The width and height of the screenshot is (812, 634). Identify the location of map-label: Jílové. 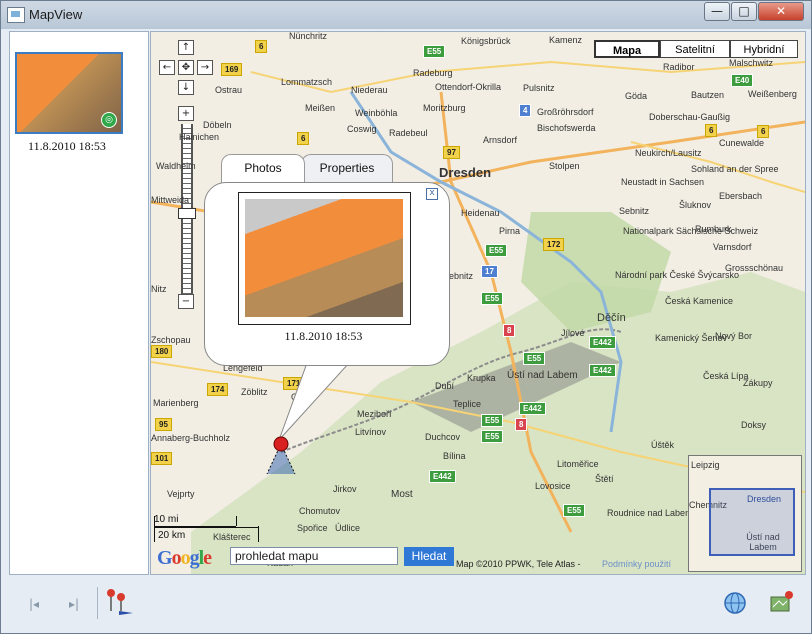
(573, 333).